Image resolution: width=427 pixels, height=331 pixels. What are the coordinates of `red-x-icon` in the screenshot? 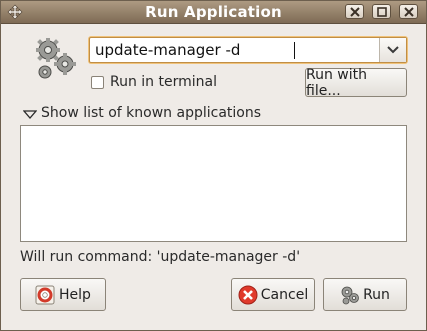 It's located at (248, 295).